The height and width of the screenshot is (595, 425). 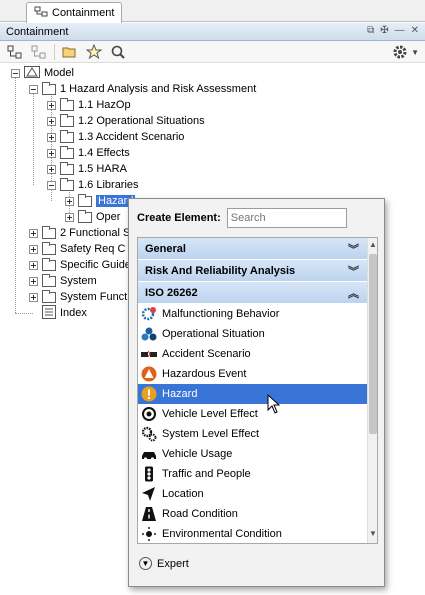 I want to click on list-item-label: Location, so click(x=183, y=494).